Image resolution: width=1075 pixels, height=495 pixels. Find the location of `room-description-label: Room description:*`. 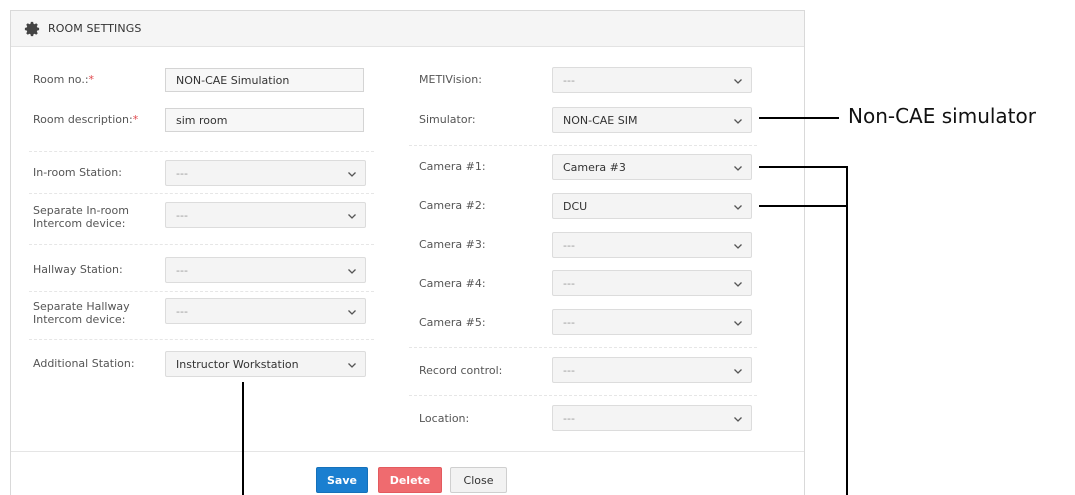

room-description-label: Room description:* is located at coordinates (86, 119).